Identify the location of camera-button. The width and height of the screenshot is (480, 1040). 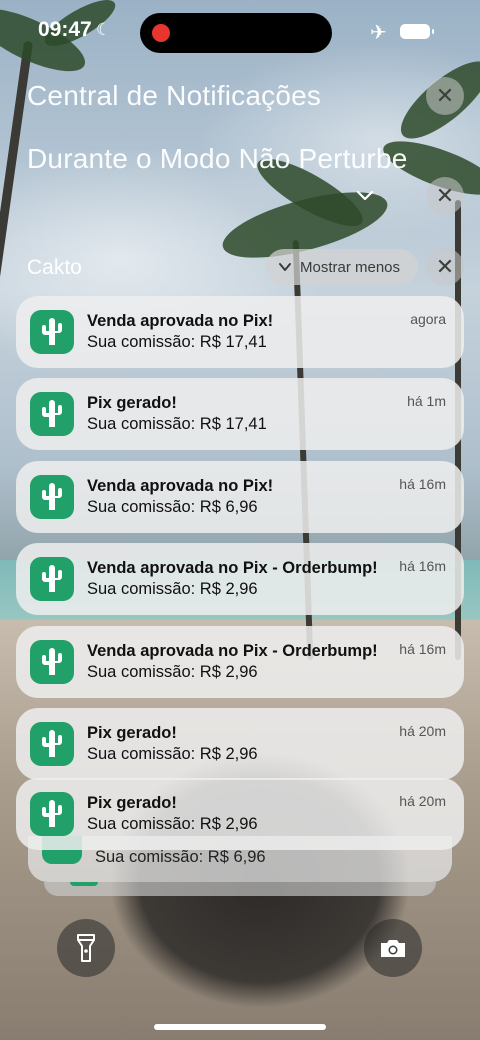
(393, 948).